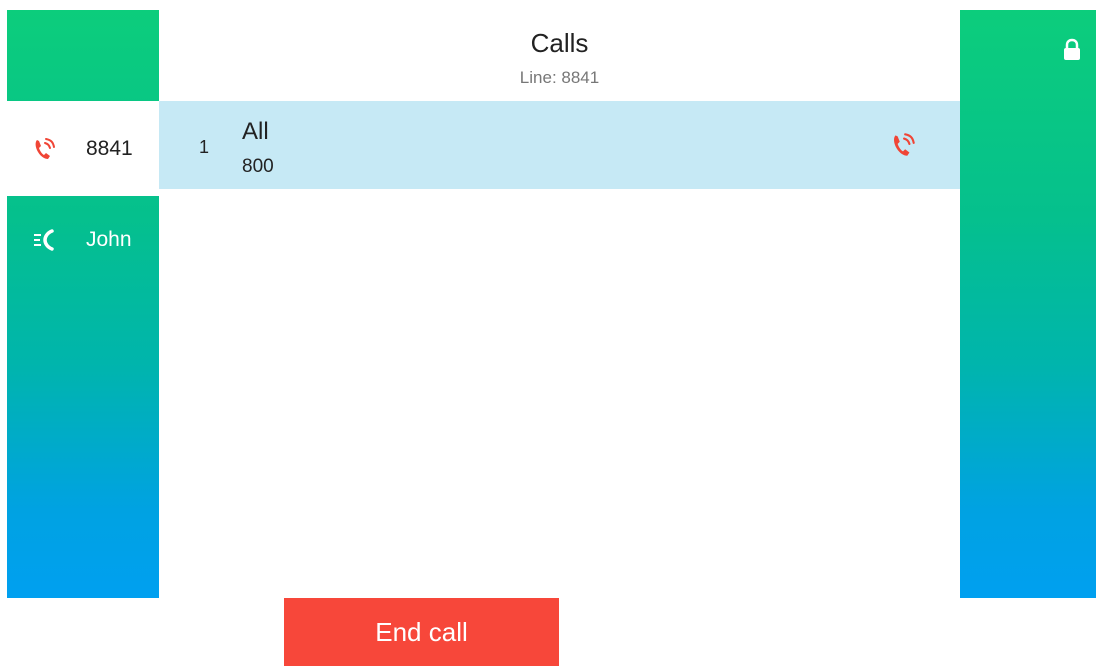 This screenshot has width=1096, height=666. I want to click on caller-number: 800, so click(258, 166).